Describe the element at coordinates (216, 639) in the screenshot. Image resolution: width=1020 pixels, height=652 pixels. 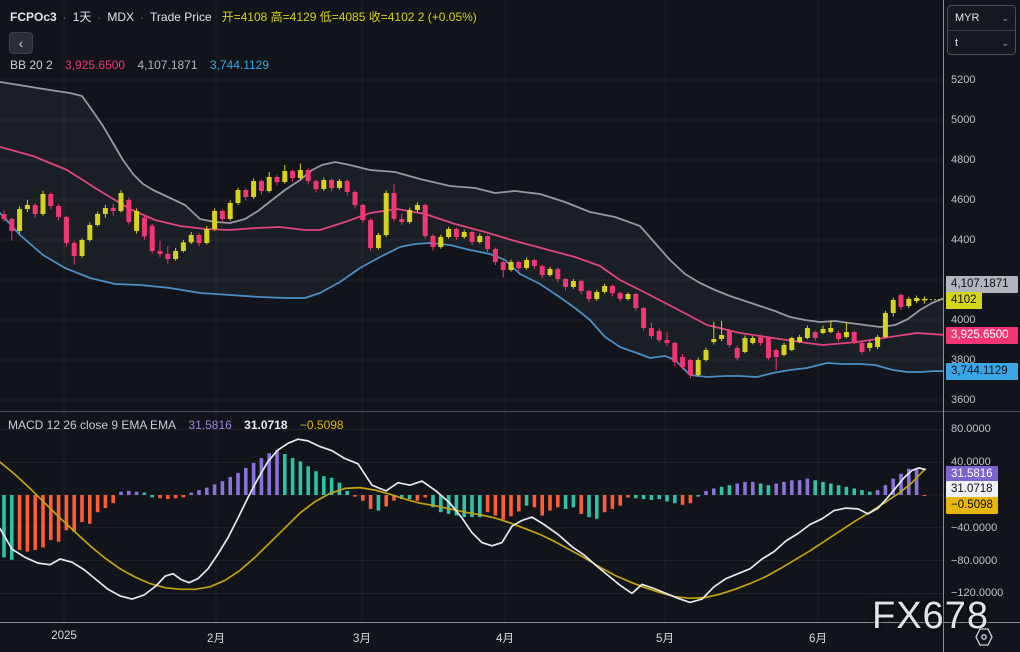
I see `time-tick-label: 2月` at that location.